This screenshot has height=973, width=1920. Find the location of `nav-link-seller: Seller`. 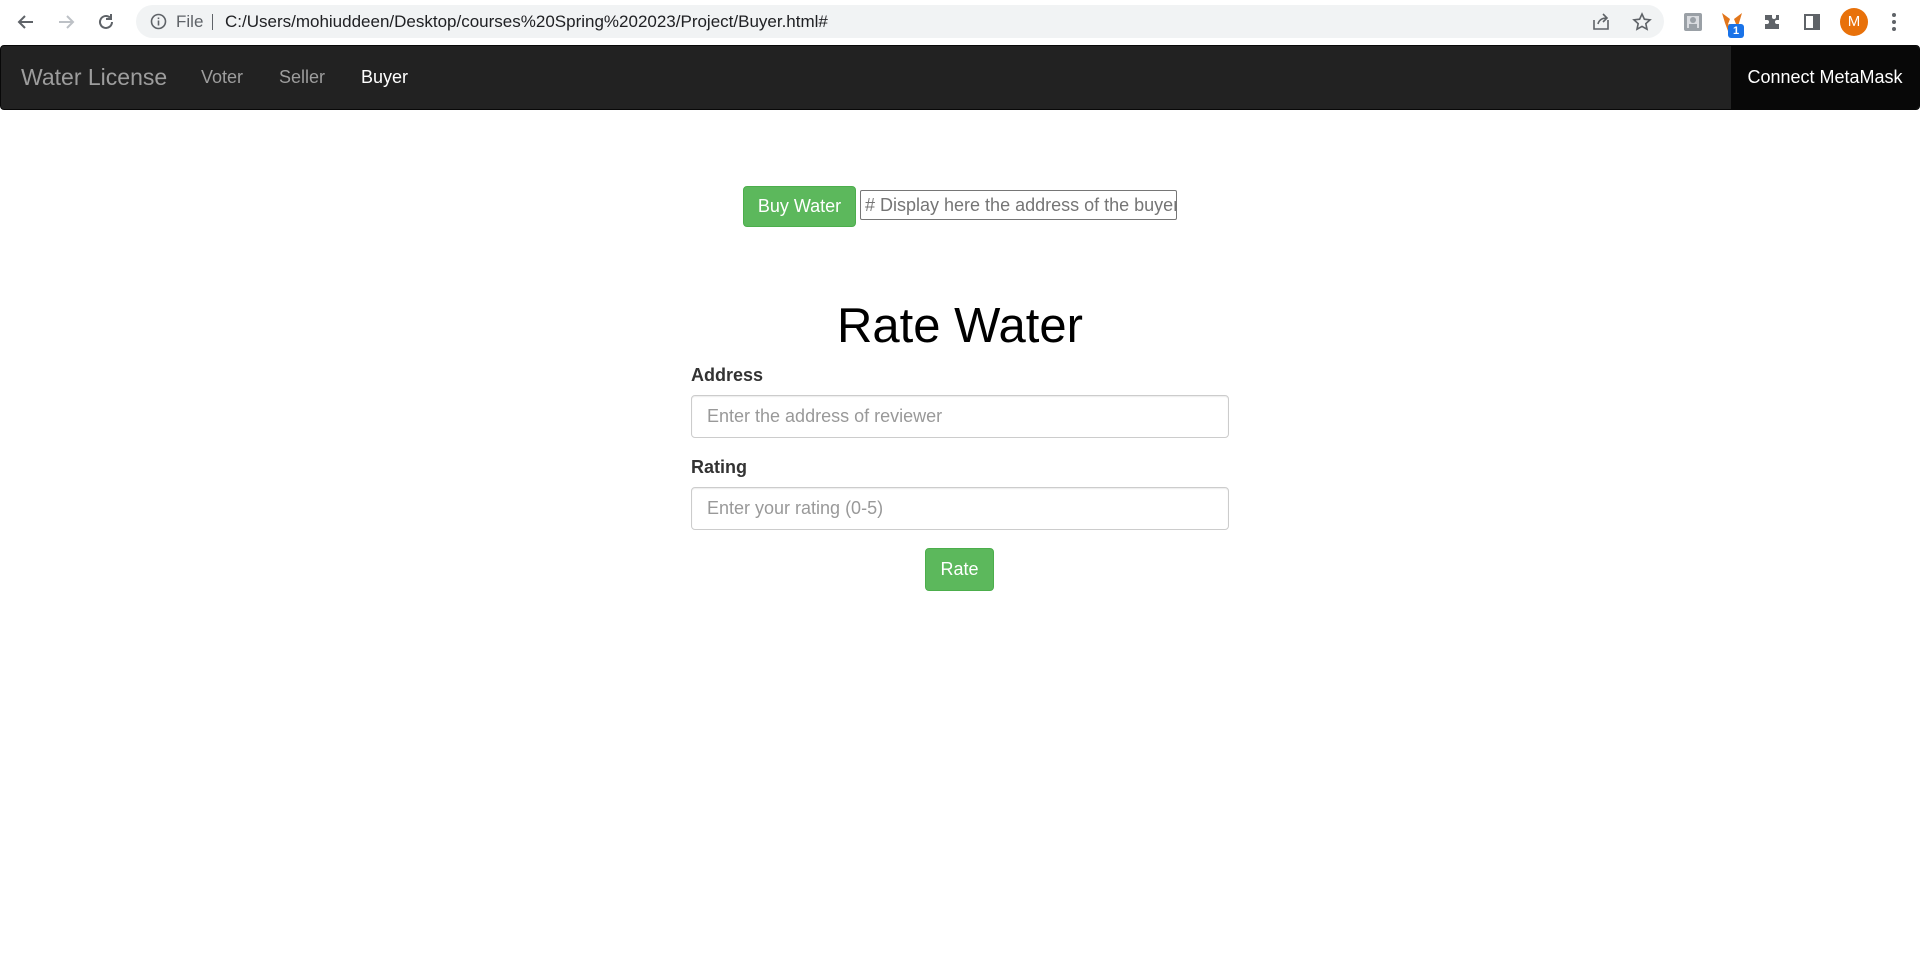

nav-link-seller: Seller is located at coordinates (302, 77).